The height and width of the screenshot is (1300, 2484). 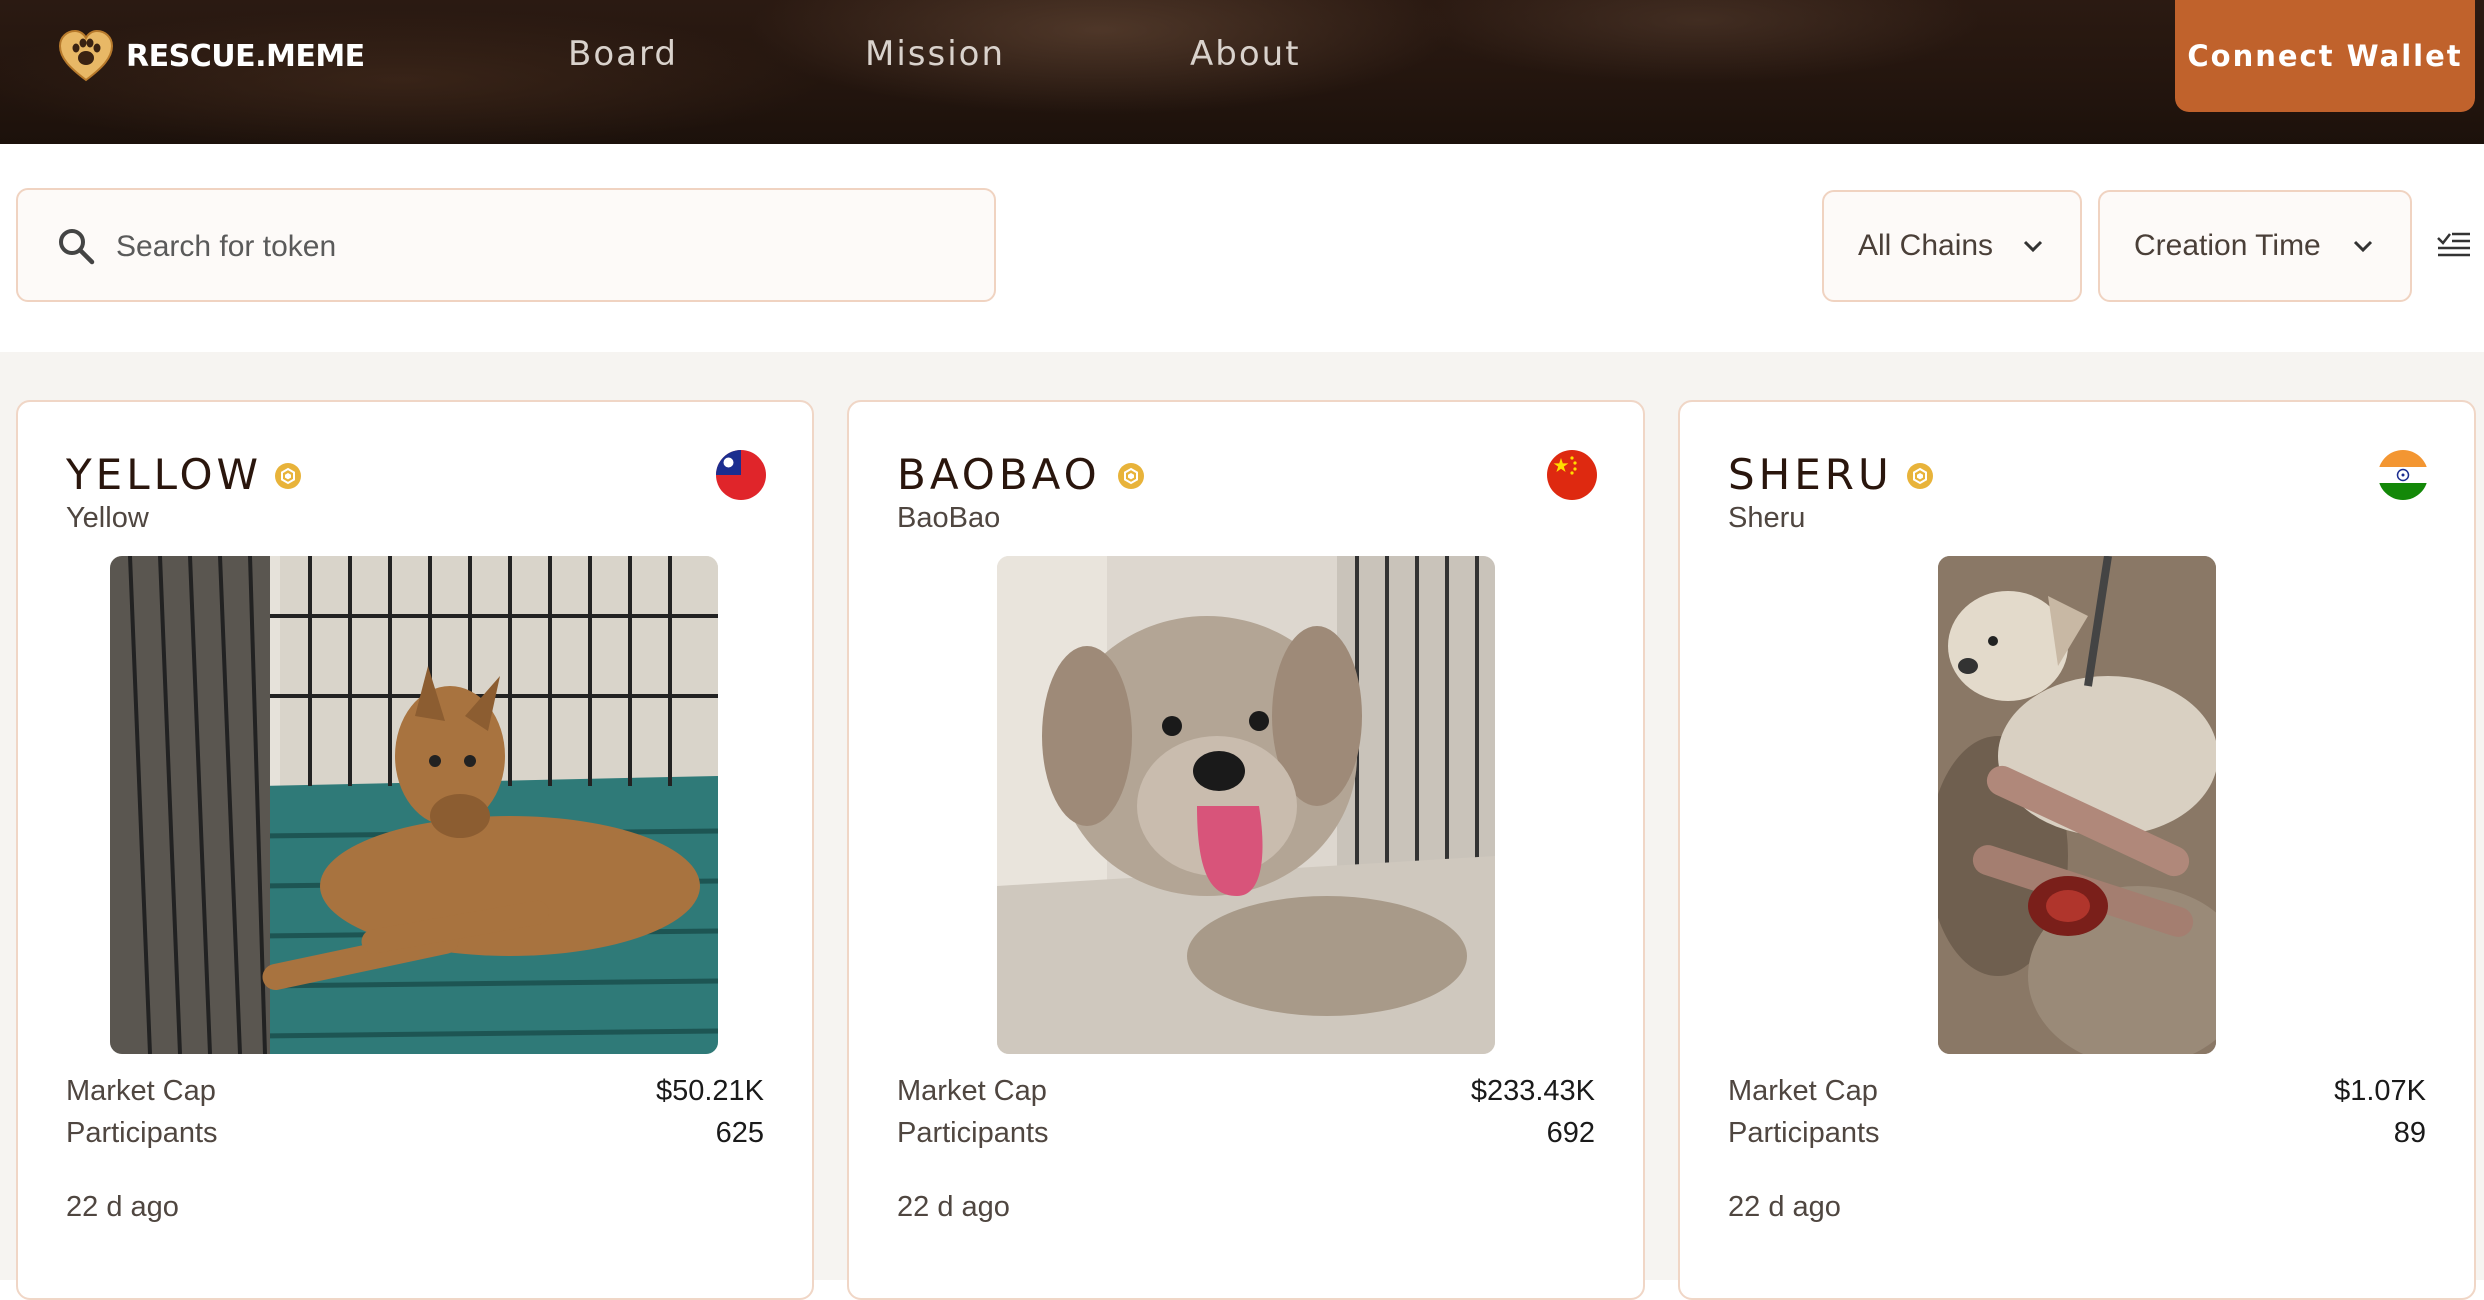 I want to click on connect-wallet-button: Connect Wallet, so click(x=2325, y=56).